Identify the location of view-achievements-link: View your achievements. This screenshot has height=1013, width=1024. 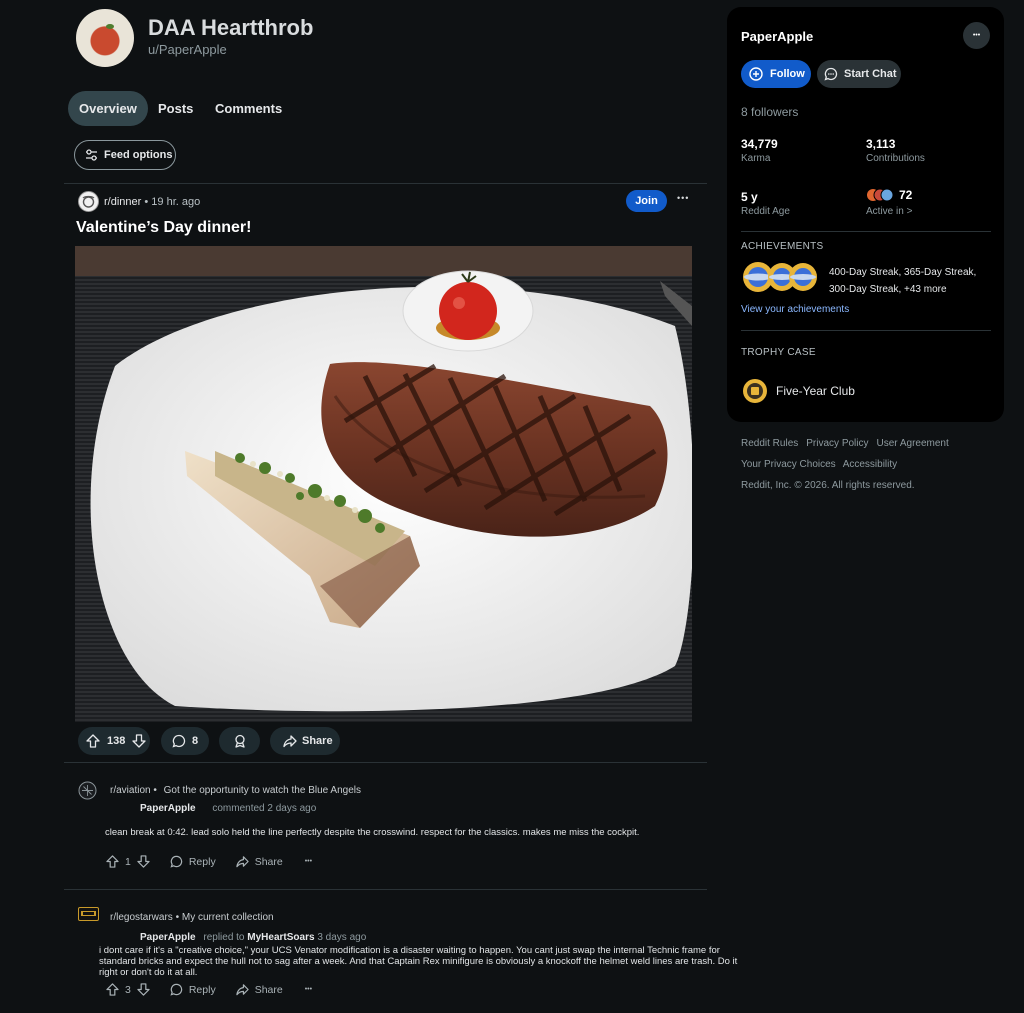
(795, 309).